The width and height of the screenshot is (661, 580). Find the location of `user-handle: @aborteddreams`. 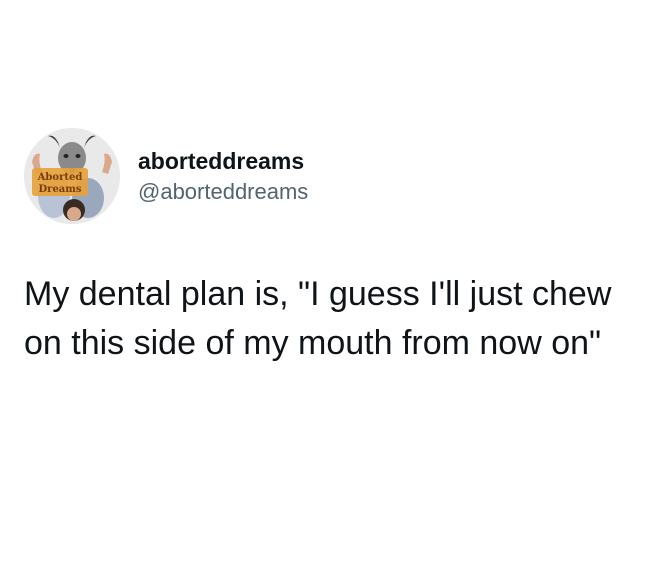

user-handle: @aborteddreams is located at coordinates (223, 192).